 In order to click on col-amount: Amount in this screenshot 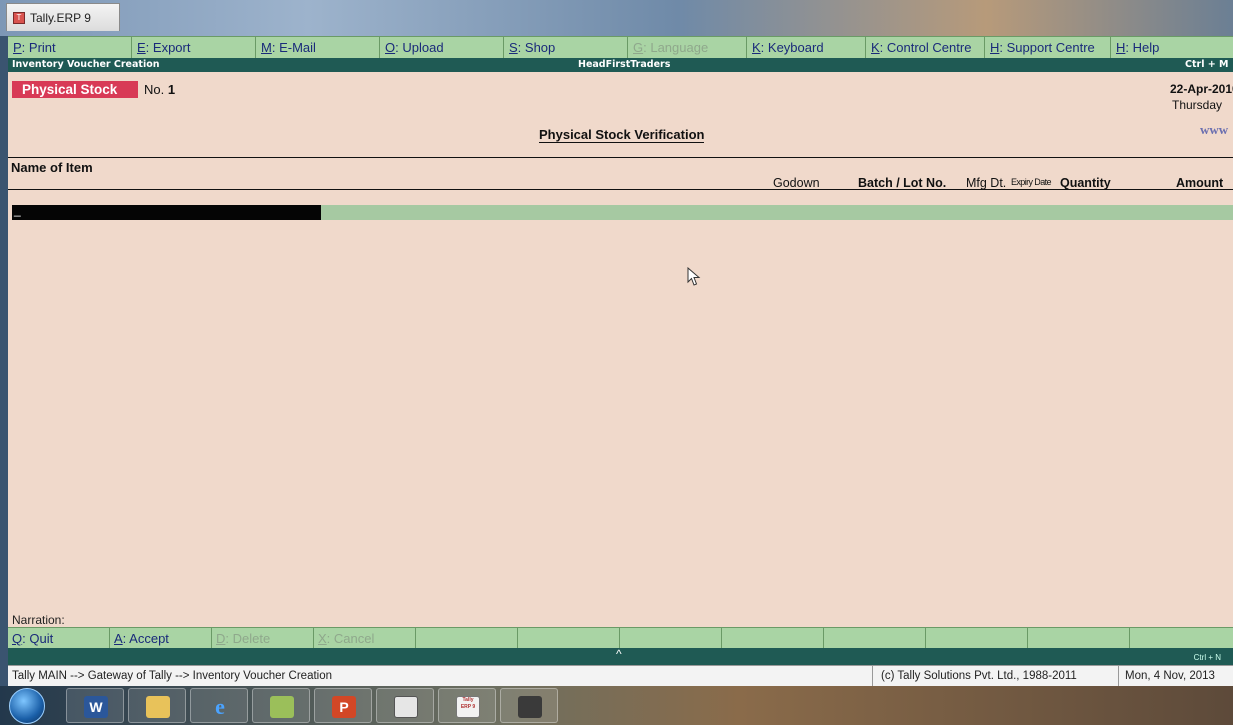, I will do `click(1200, 183)`.